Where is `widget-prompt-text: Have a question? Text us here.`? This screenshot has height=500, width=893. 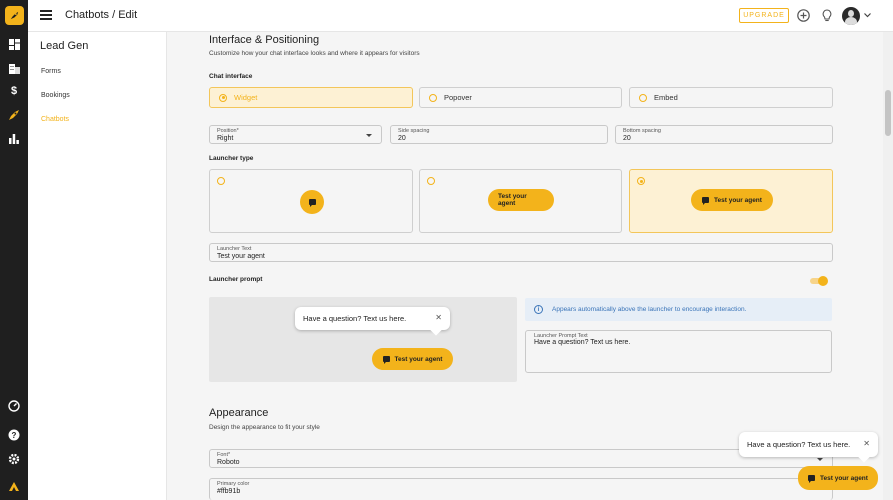 widget-prompt-text: Have a question? Text us here. is located at coordinates (799, 444).